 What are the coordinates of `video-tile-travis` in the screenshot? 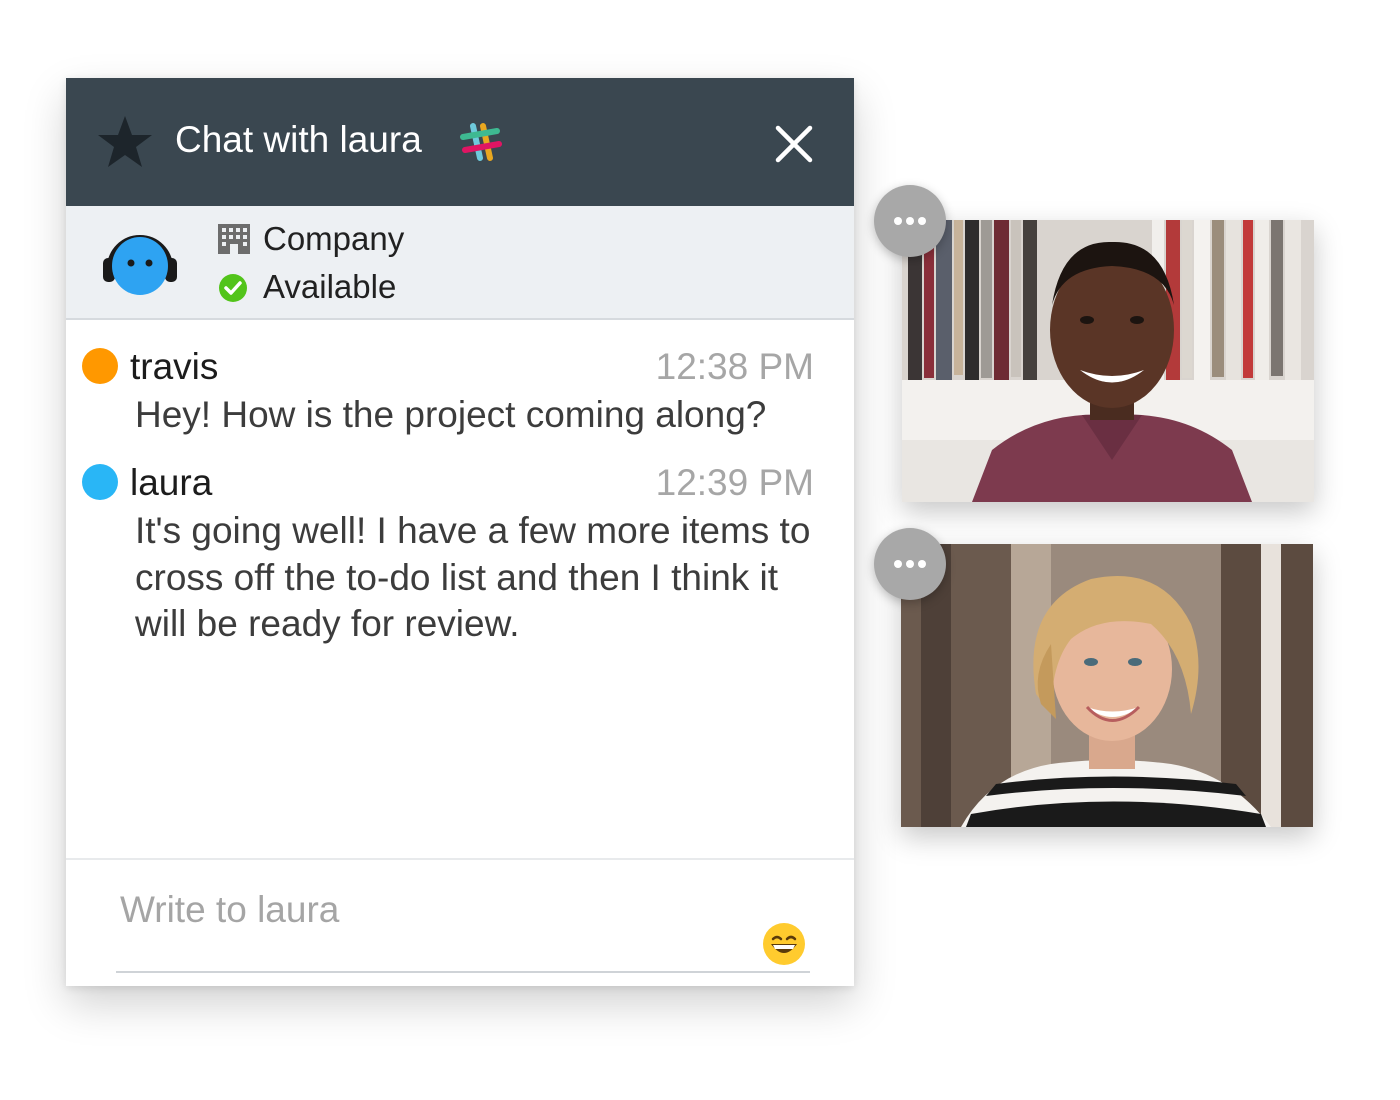 It's located at (1108, 361).